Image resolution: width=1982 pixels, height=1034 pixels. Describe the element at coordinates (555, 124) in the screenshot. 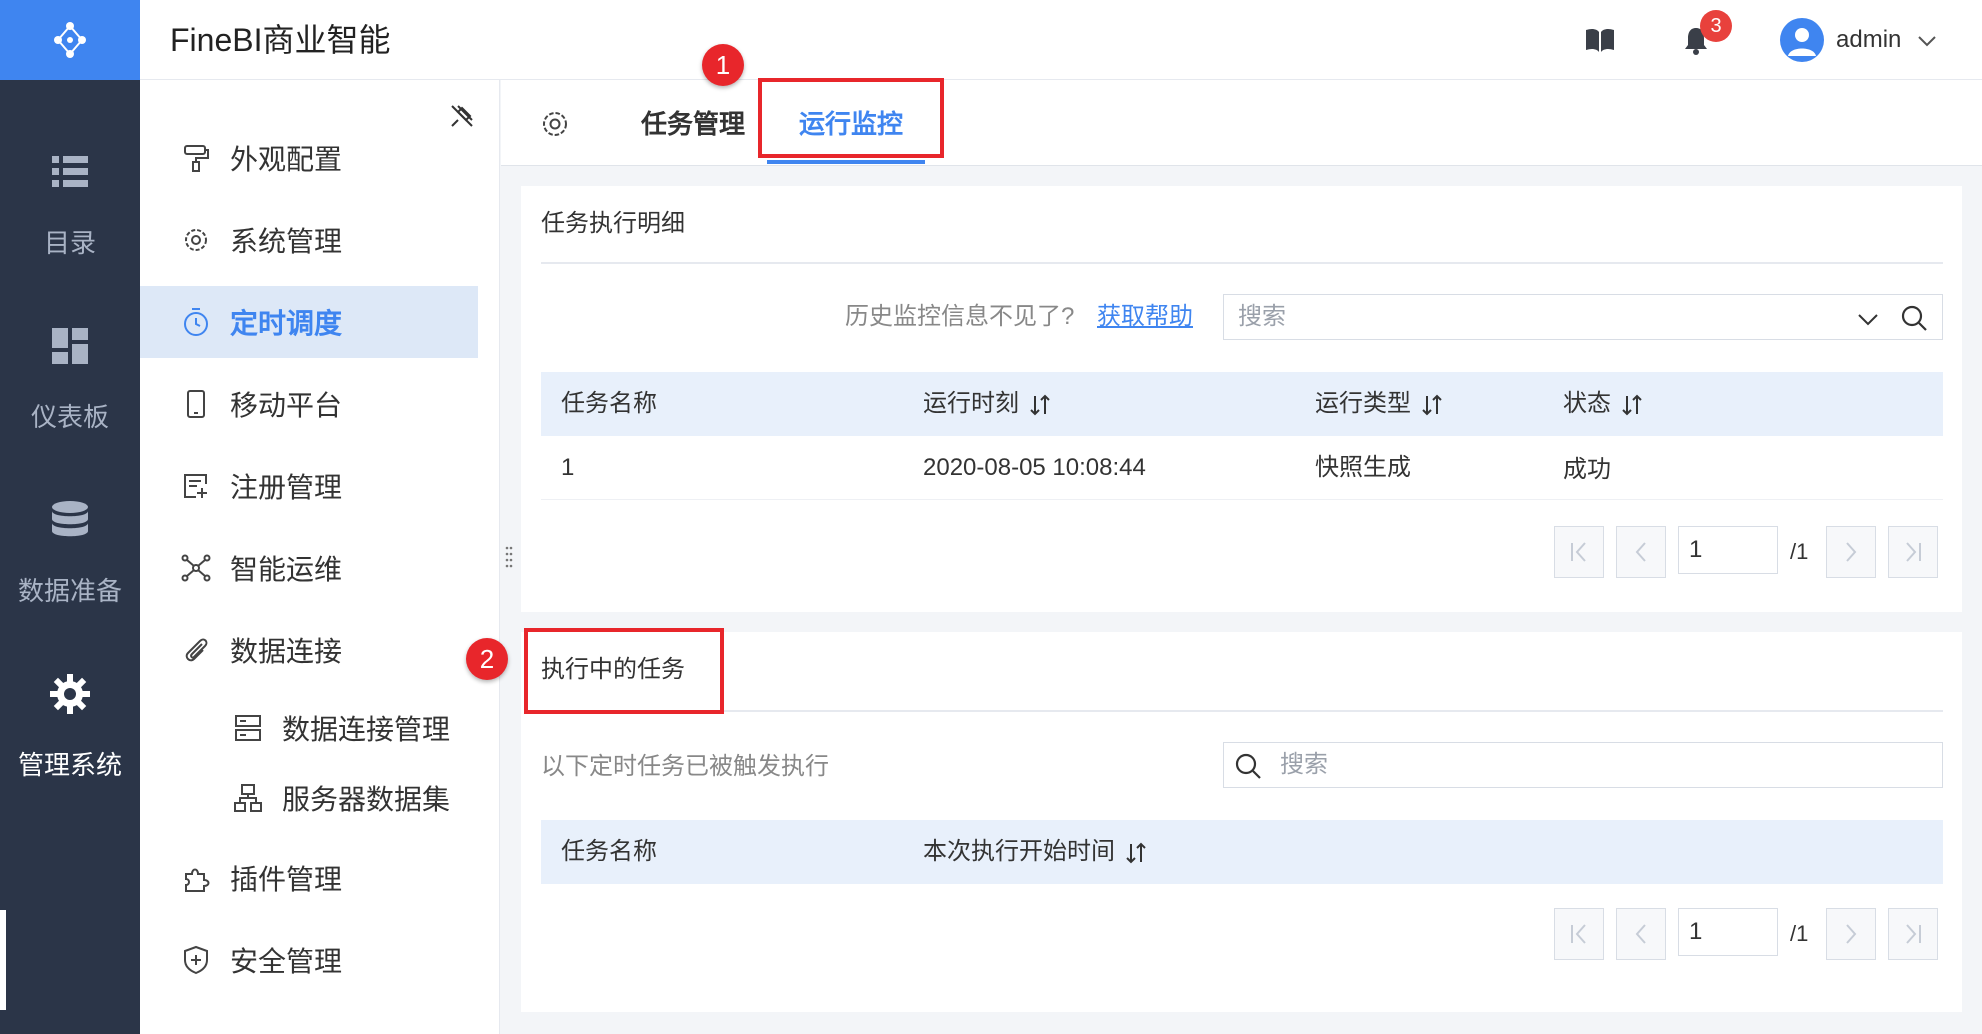

I see `settings-icon` at that location.